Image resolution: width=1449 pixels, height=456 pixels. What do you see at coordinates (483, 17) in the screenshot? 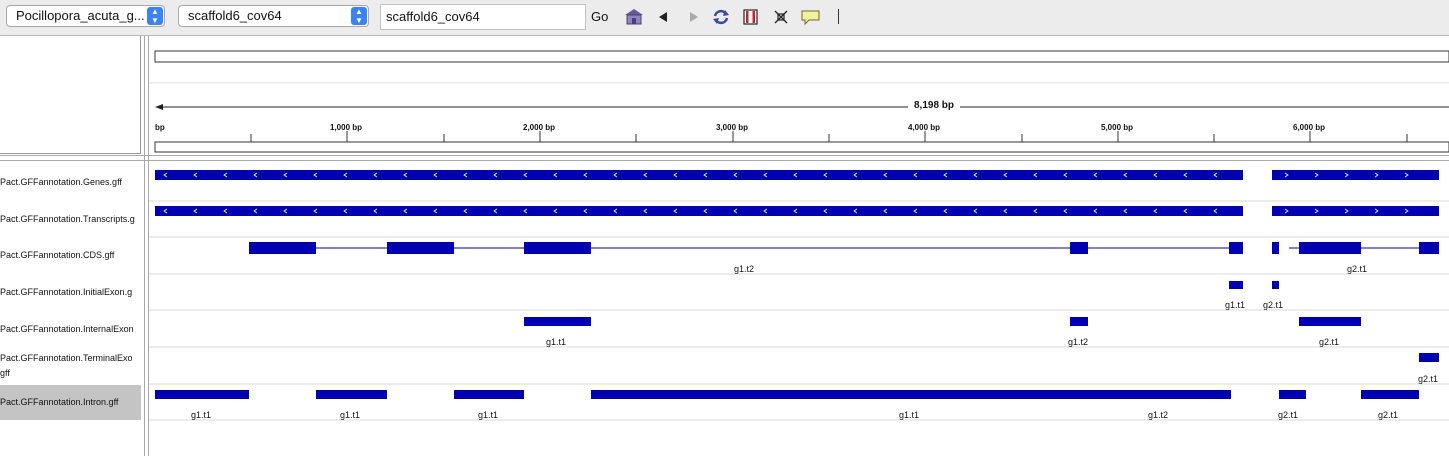
I see `locus-input: scaffold6_cov64` at bounding box center [483, 17].